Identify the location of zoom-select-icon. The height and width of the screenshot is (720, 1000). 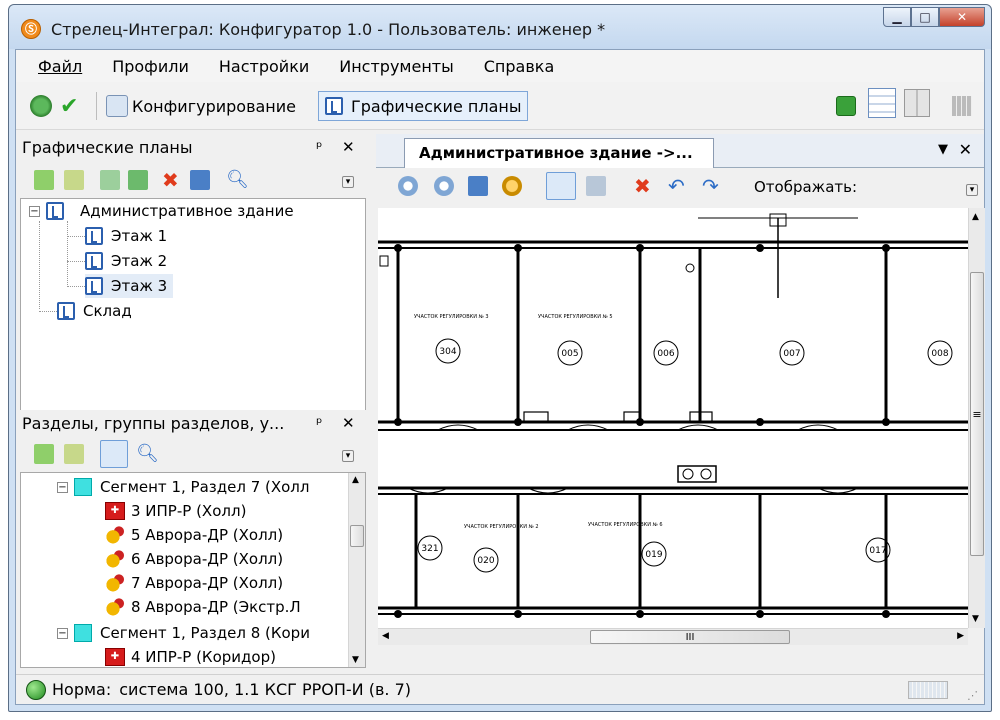
(512, 186).